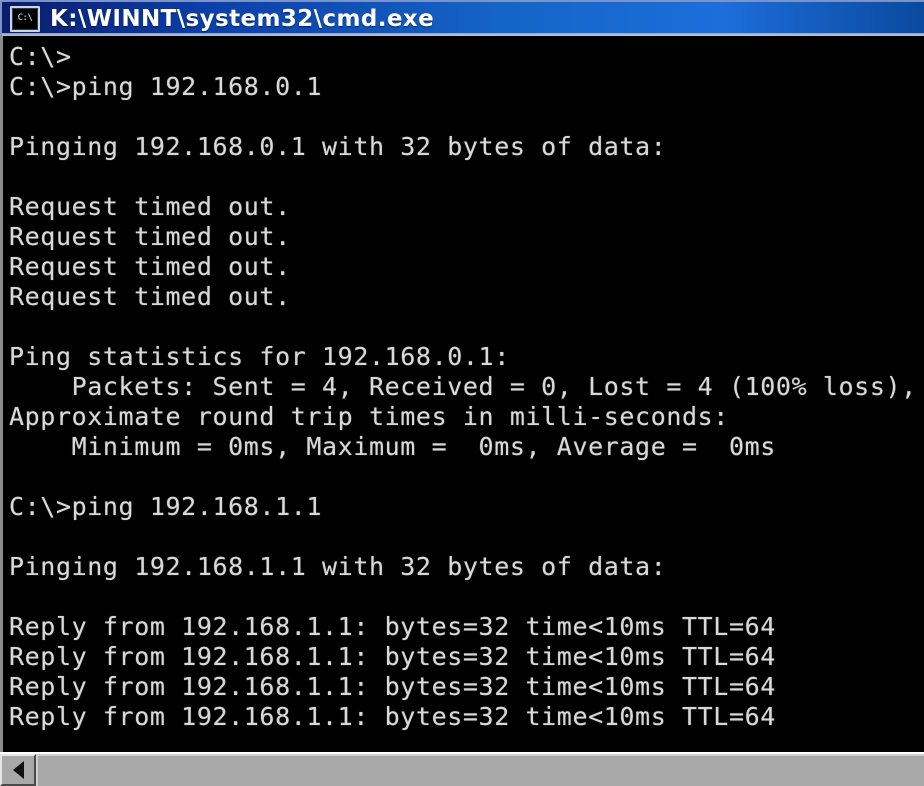  I want to click on window-titlebar: C:\ K:\WINNT\system32\cmd.exe, so click(462, 18).